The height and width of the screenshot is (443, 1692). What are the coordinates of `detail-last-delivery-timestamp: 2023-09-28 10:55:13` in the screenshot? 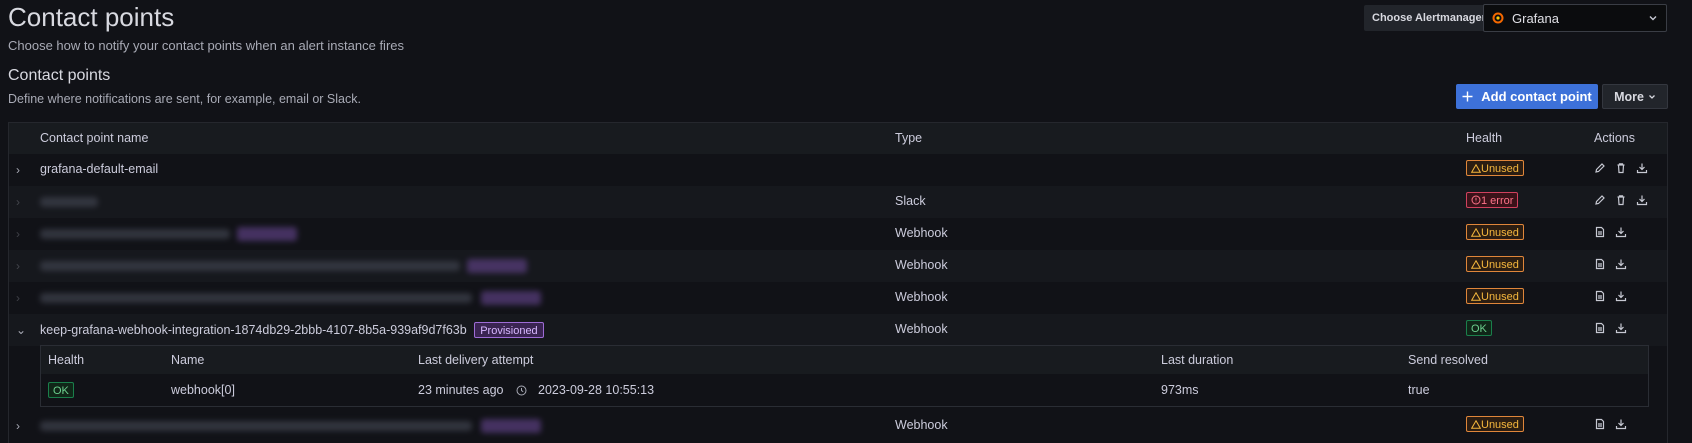 It's located at (596, 390).